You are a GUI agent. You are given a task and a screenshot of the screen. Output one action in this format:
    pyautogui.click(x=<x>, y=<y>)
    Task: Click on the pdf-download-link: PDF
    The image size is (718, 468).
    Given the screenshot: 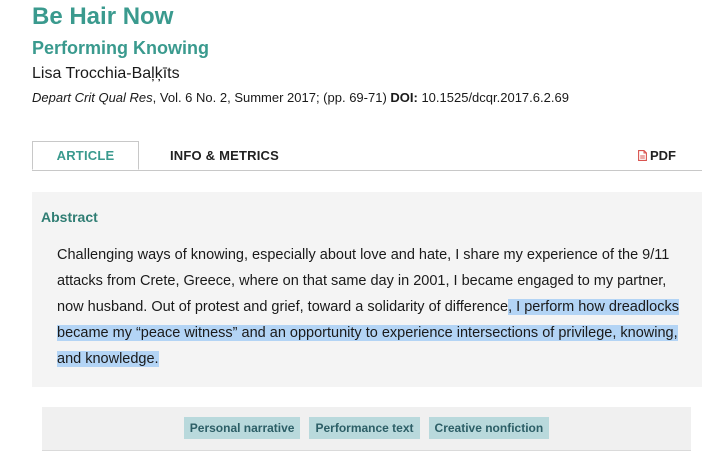 What is the action you would take?
    pyautogui.click(x=657, y=155)
    